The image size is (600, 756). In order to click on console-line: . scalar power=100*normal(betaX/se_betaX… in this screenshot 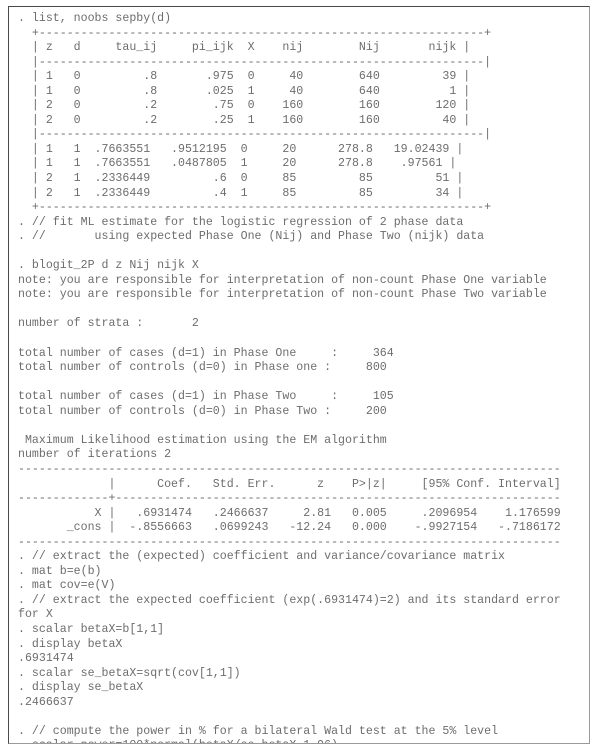, I will do `click(289, 741)`.